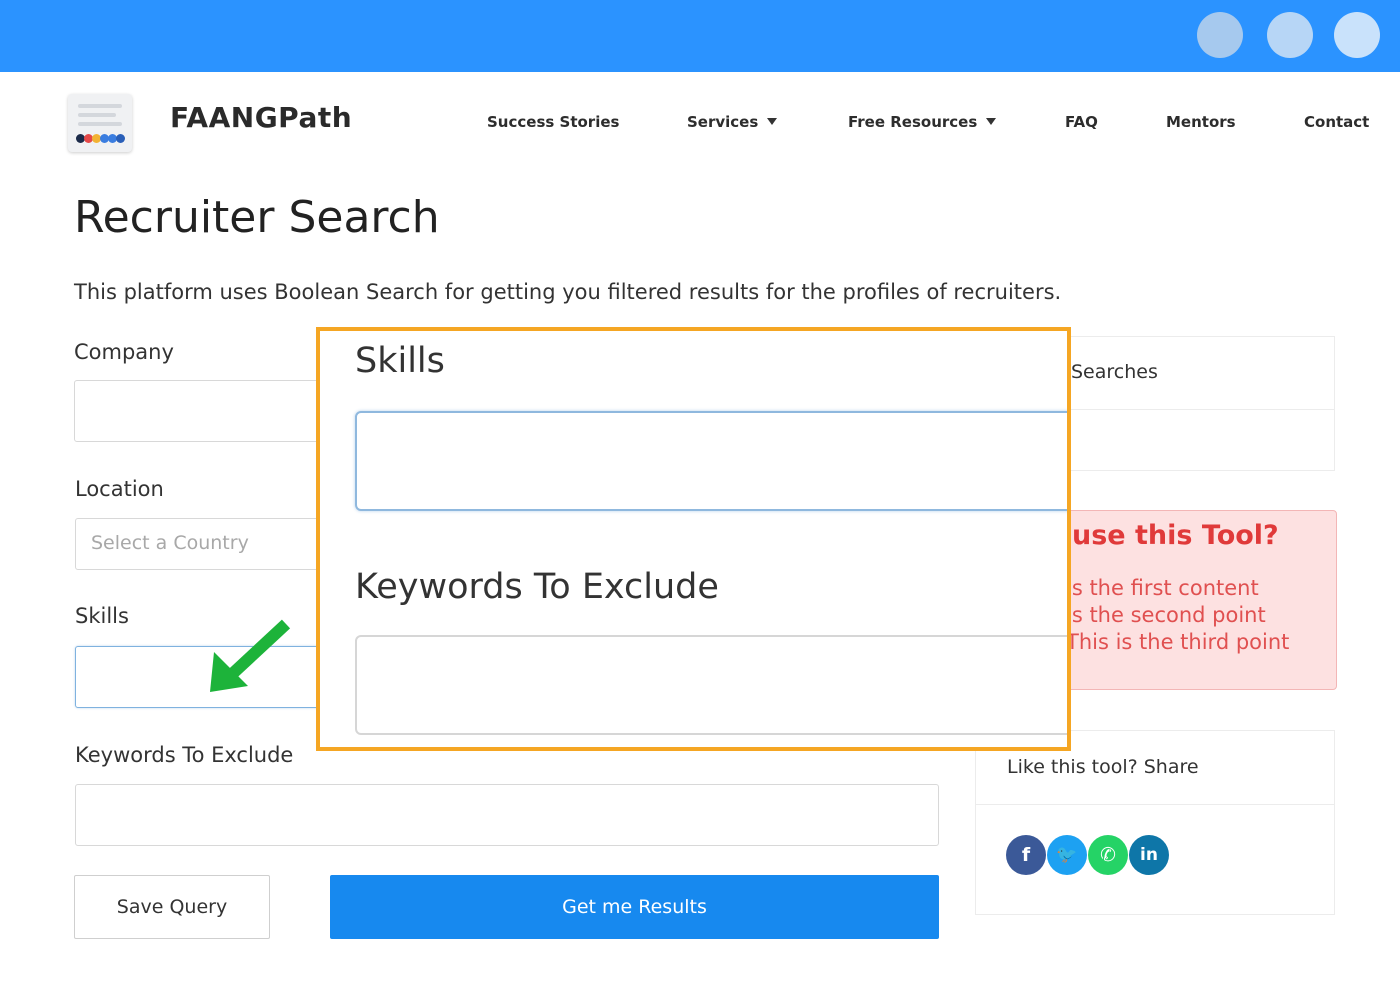 The image size is (1400, 1000). I want to click on exclude-label: Keywords To Exclude, so click(184, 755).